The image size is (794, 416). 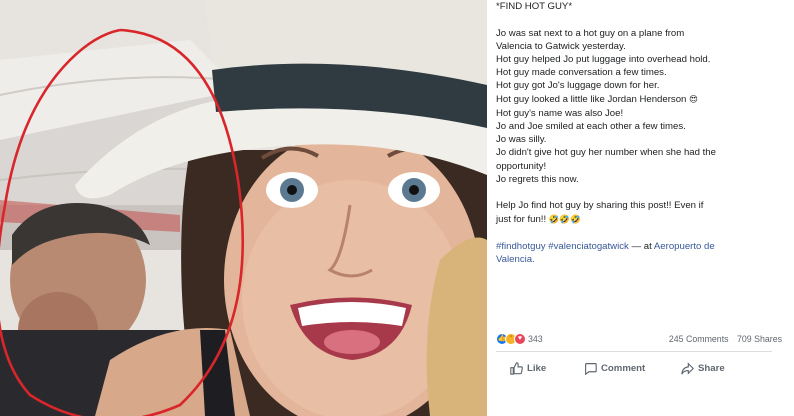 What do you see at coordinates (520, 339) in the screenshot?
I see `love-reaction-icon: ♥` at bounding box center [520, 339].